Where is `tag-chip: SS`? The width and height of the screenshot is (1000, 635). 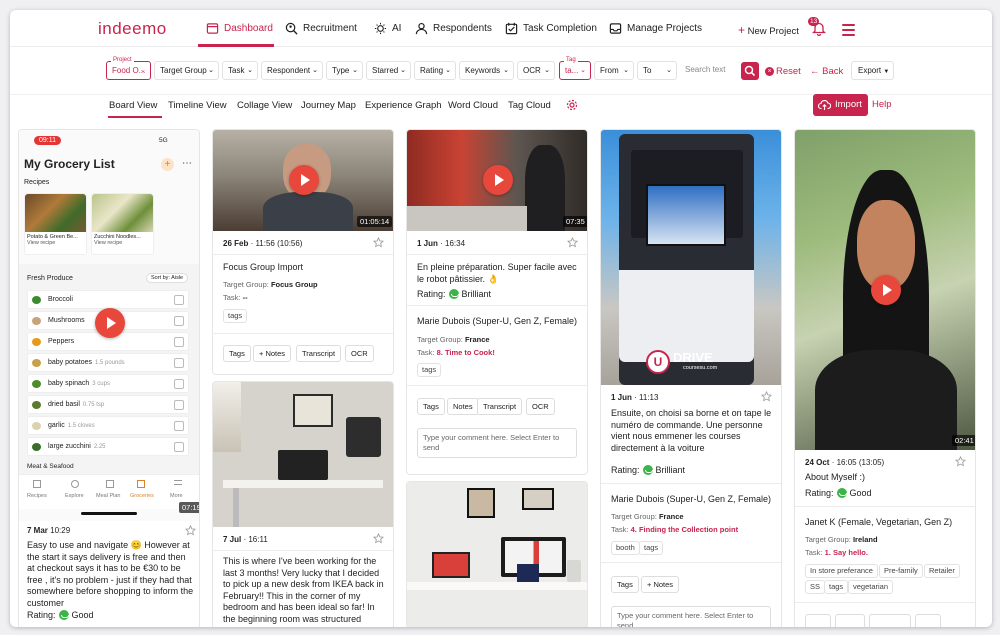
tag-chip: SS is located at coordinates (815, 587).